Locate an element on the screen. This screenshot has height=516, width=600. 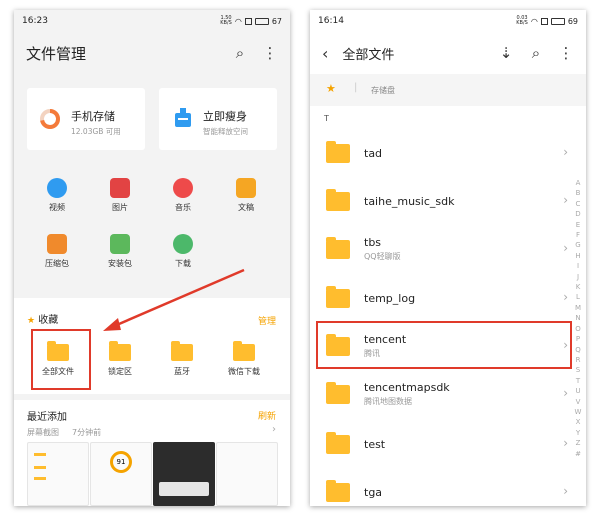
folder-row: tad › is located at coordinates (448, 153).